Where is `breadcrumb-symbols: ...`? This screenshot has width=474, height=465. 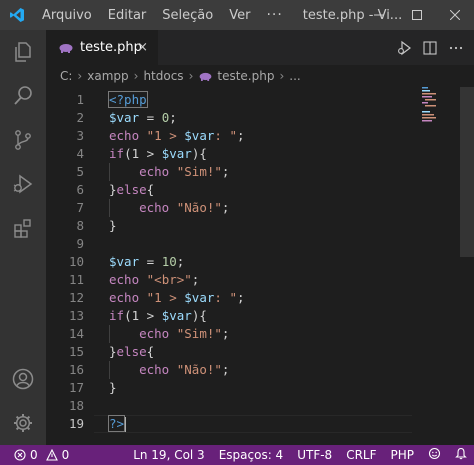 breadcrumb-symbols: ... is located at coordinates (294, 76).